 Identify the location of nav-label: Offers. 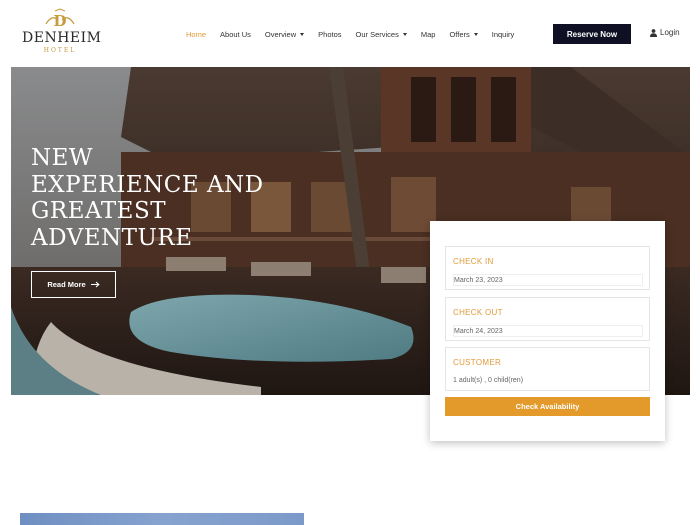
(459, 34).